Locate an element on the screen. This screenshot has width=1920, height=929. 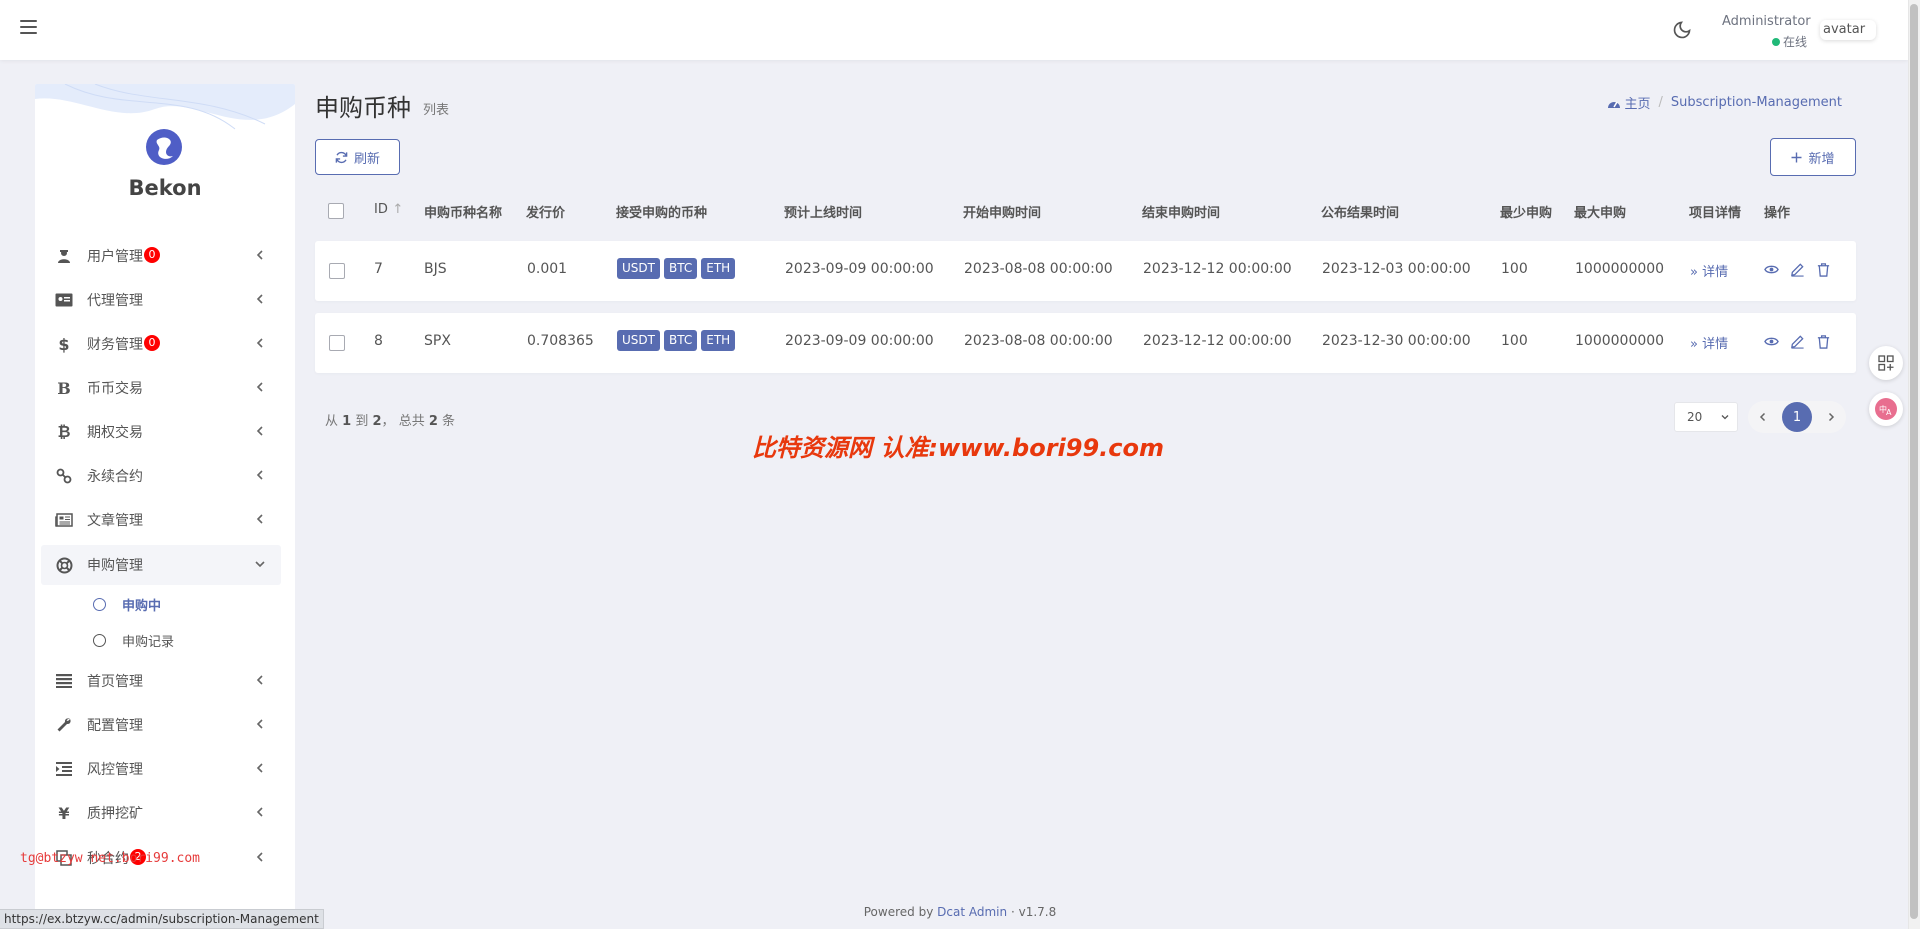
brand-name: Bekon is located at coordinates (165, 188).